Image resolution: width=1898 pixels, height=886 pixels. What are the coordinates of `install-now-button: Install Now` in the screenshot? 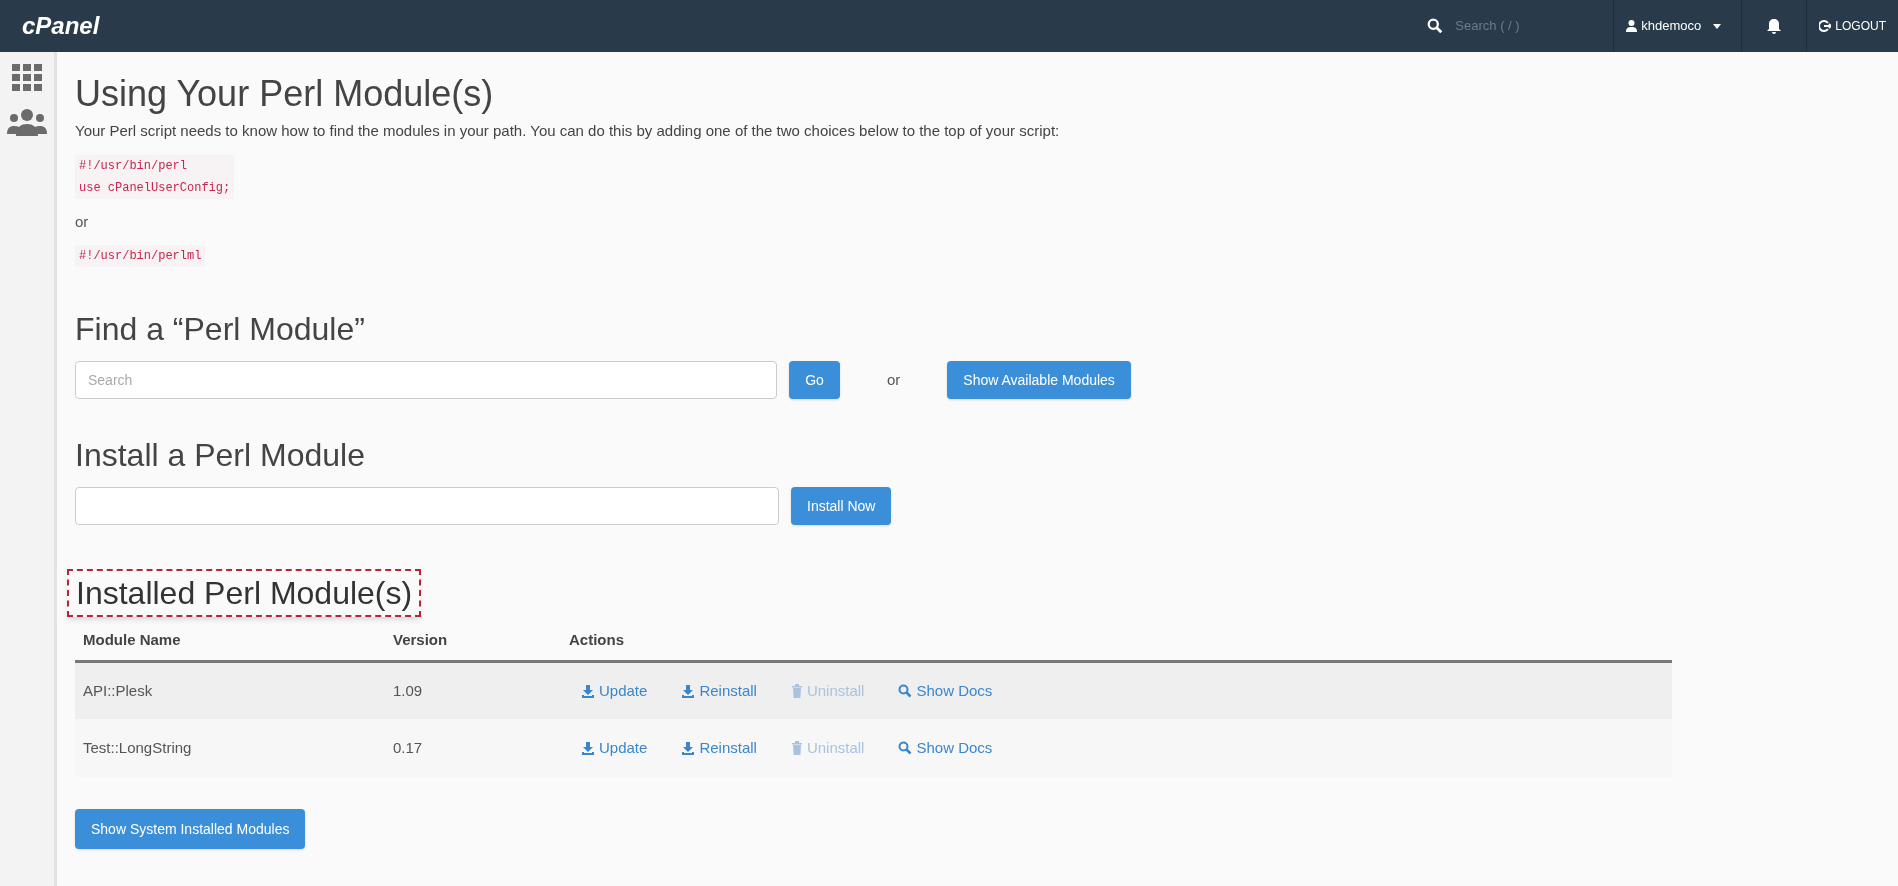 It's located at (841, 506).